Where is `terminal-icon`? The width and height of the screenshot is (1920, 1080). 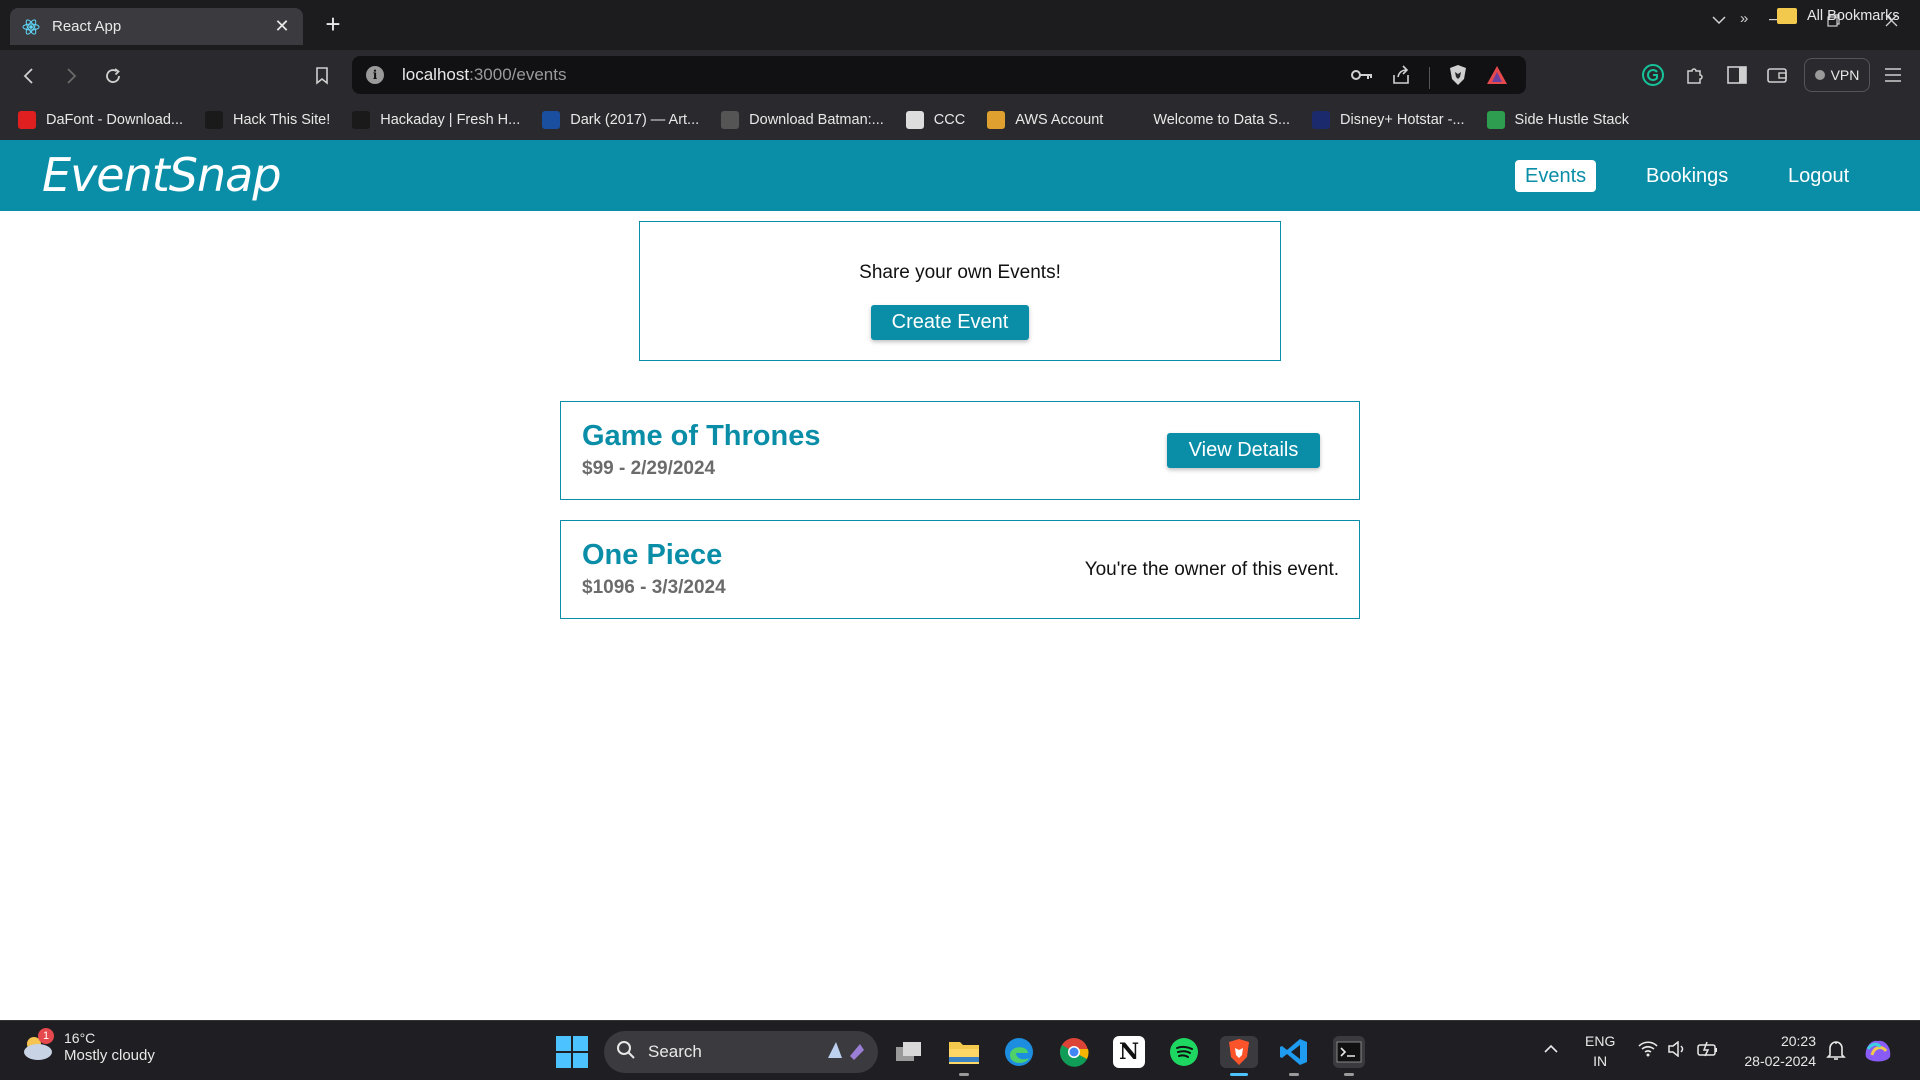
terminal-icon is located at coordinates (1349, 1052).